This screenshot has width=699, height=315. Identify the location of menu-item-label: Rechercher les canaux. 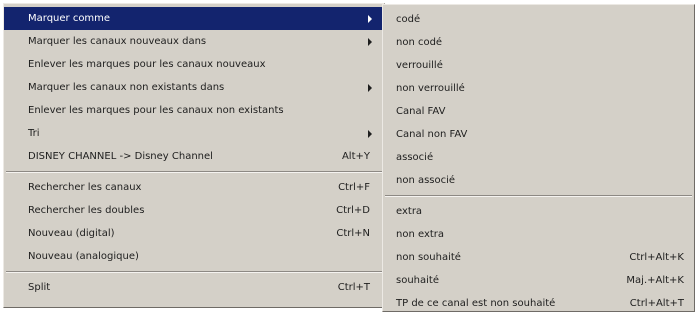
(85, 187).